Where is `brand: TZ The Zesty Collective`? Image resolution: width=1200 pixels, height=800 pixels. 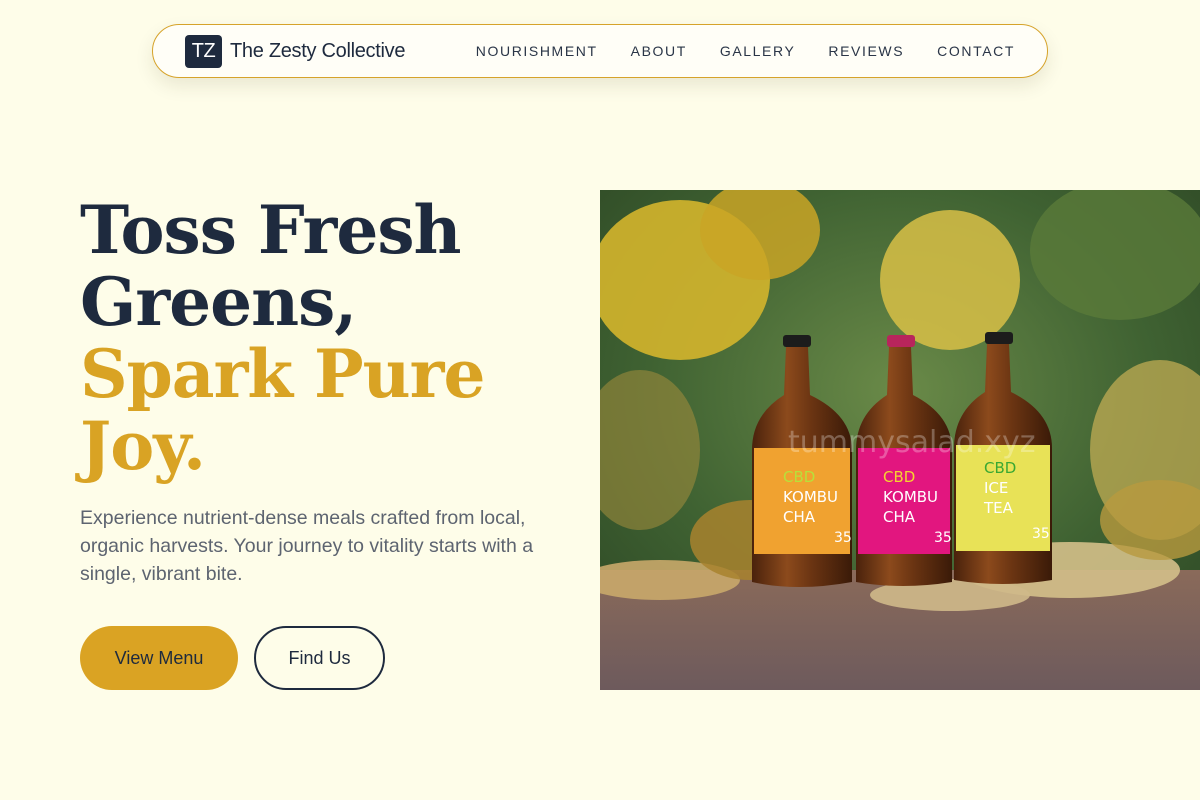
brand: TZ The Zesty Collective is located at coordinates (295, 51).